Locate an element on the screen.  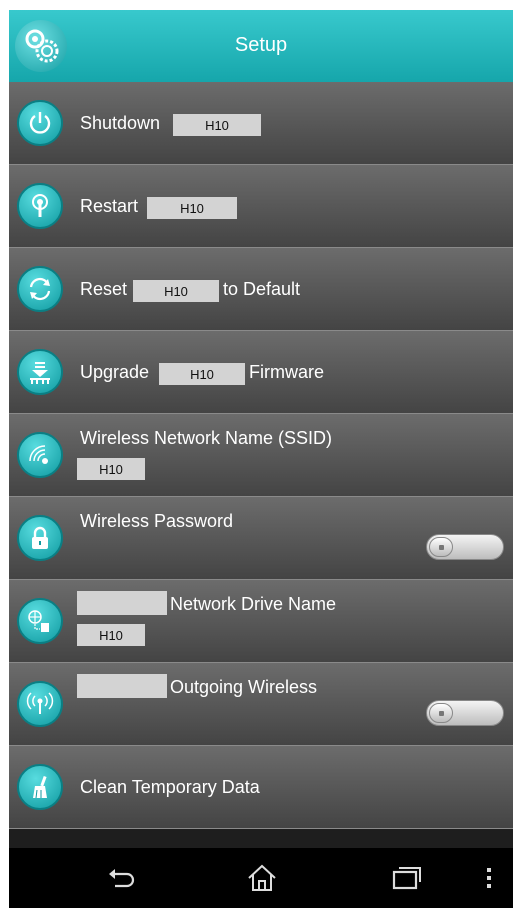
page-title: Setup is located at coordinates (261, 45).